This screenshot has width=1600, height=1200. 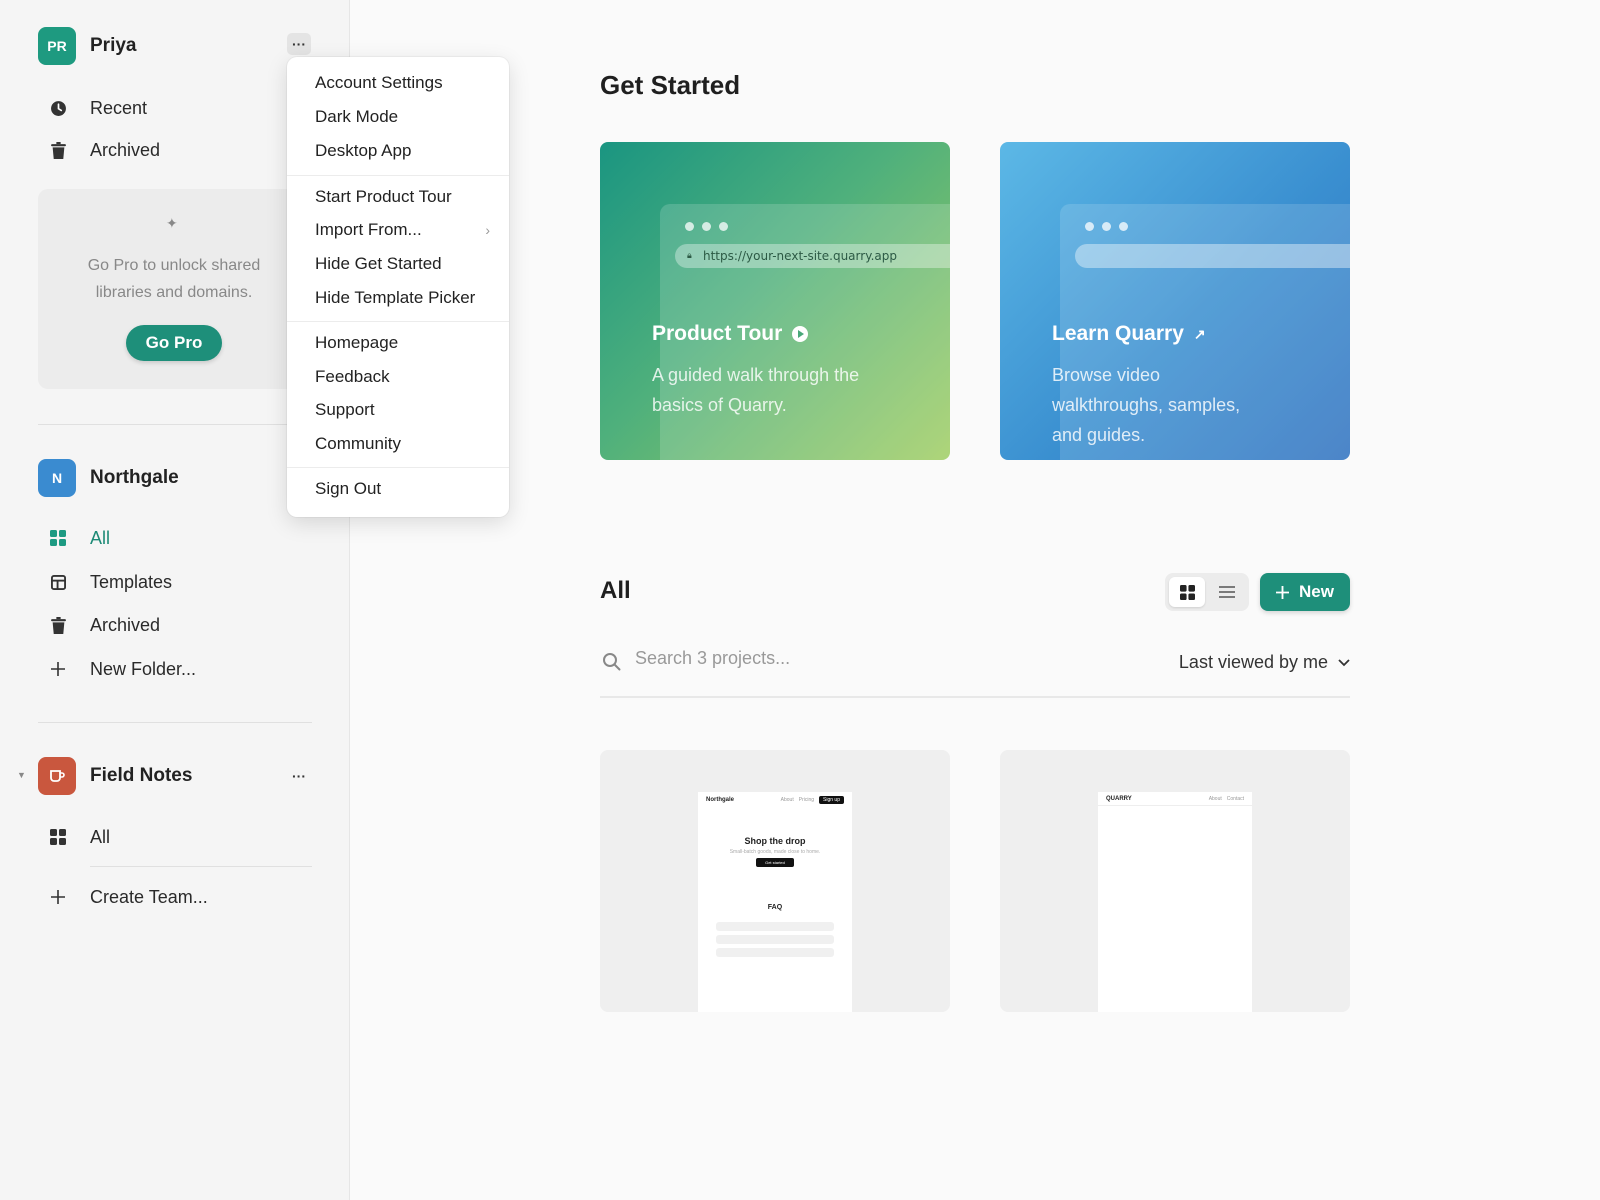 I want to click on account-switcher: PR Priya, so click(x=87, y=46).